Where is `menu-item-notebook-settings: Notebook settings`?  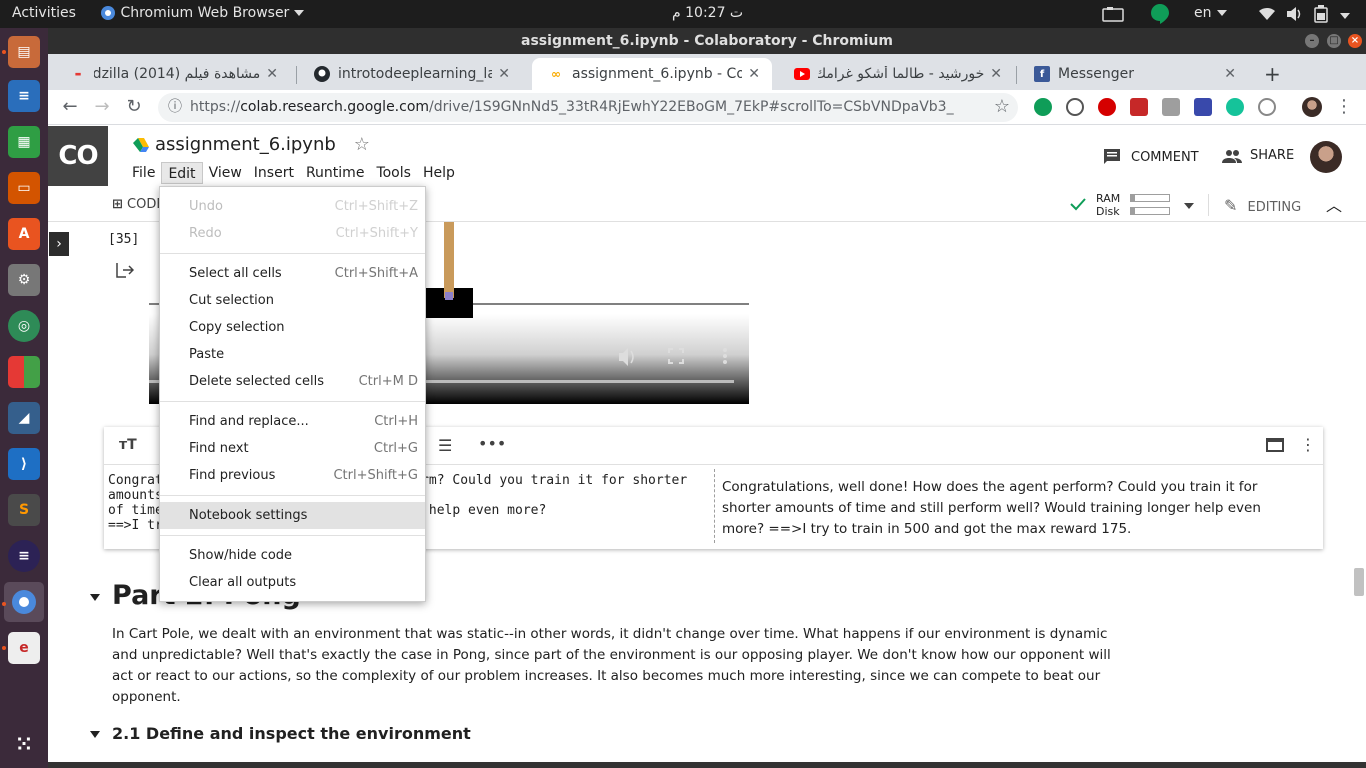
menu-item-notebook-settings: Notebook settings is located at coordinates (292, 515).